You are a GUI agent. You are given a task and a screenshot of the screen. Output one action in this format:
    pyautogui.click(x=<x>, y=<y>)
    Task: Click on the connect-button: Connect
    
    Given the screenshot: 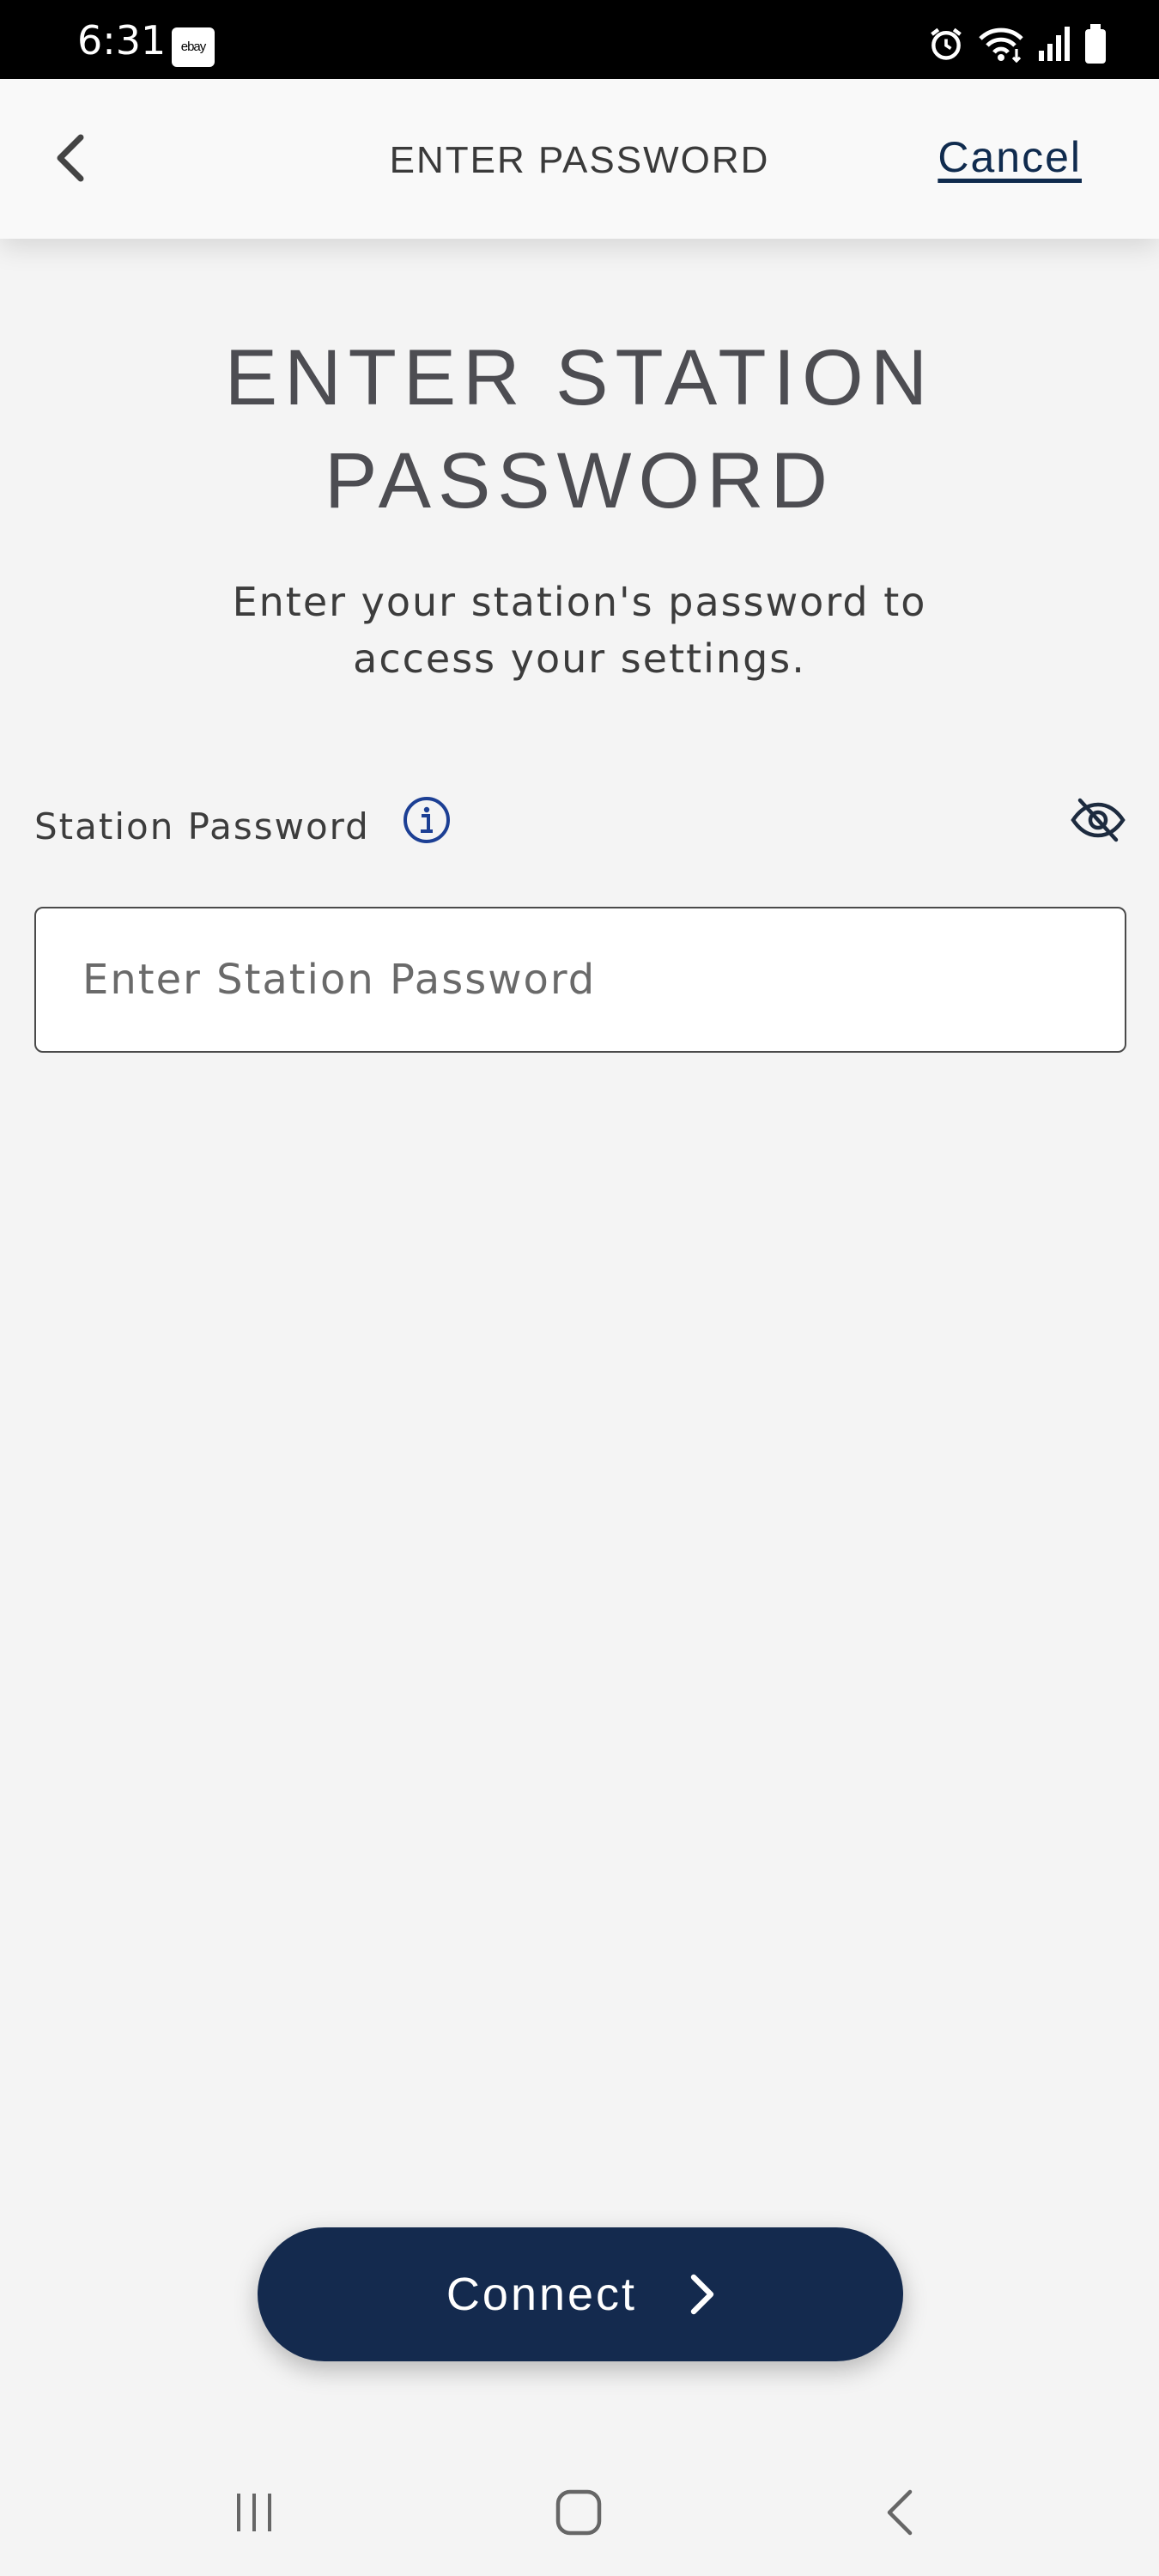 What is the action you would take?
    pyautogui.click(x=581, y=2294)
    